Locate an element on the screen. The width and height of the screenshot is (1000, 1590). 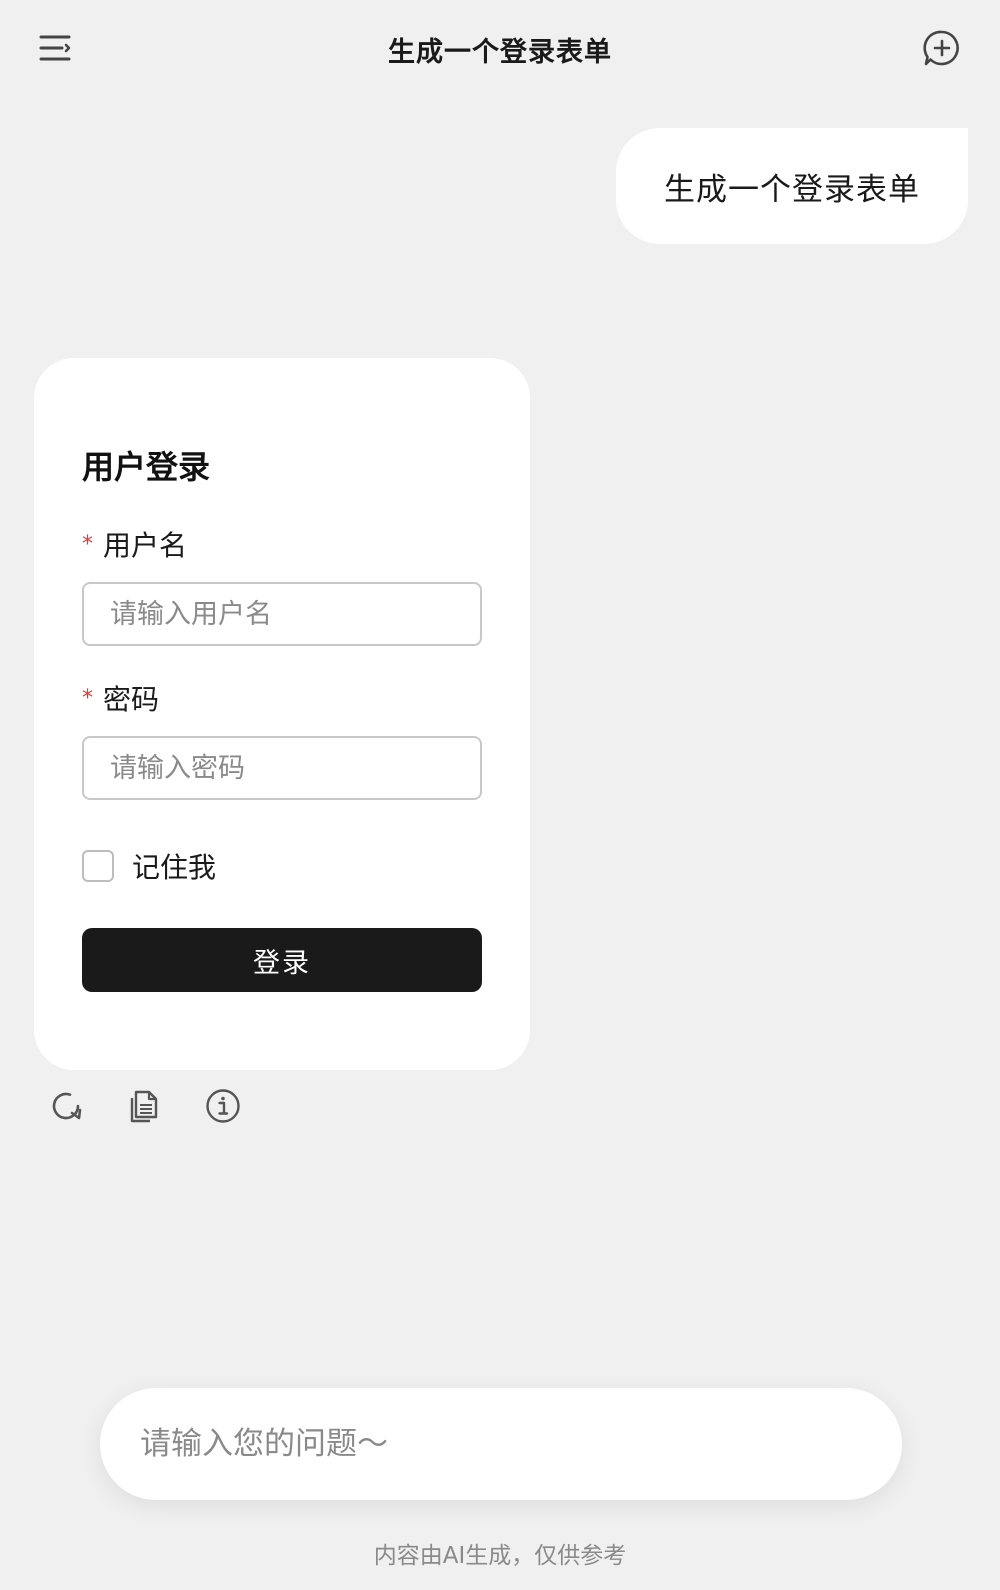
remember-me-checkbox is located at coordinates (98, 866).